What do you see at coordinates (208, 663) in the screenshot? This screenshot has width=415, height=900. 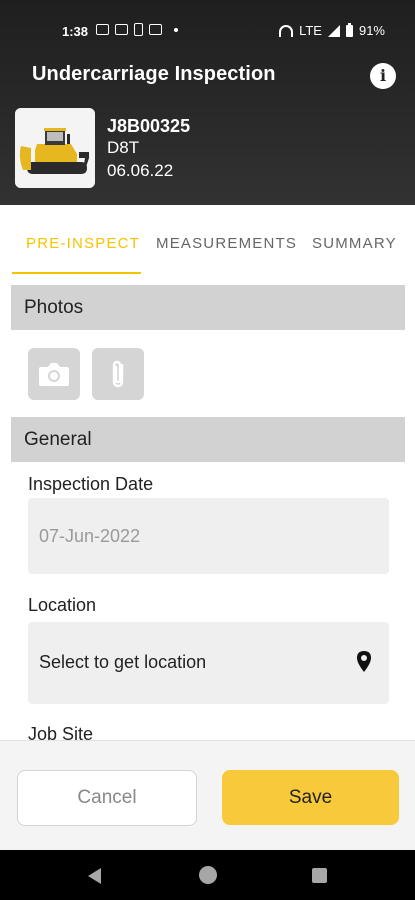 I see `location-field: Select to get location` at bounding box center [208, 663].